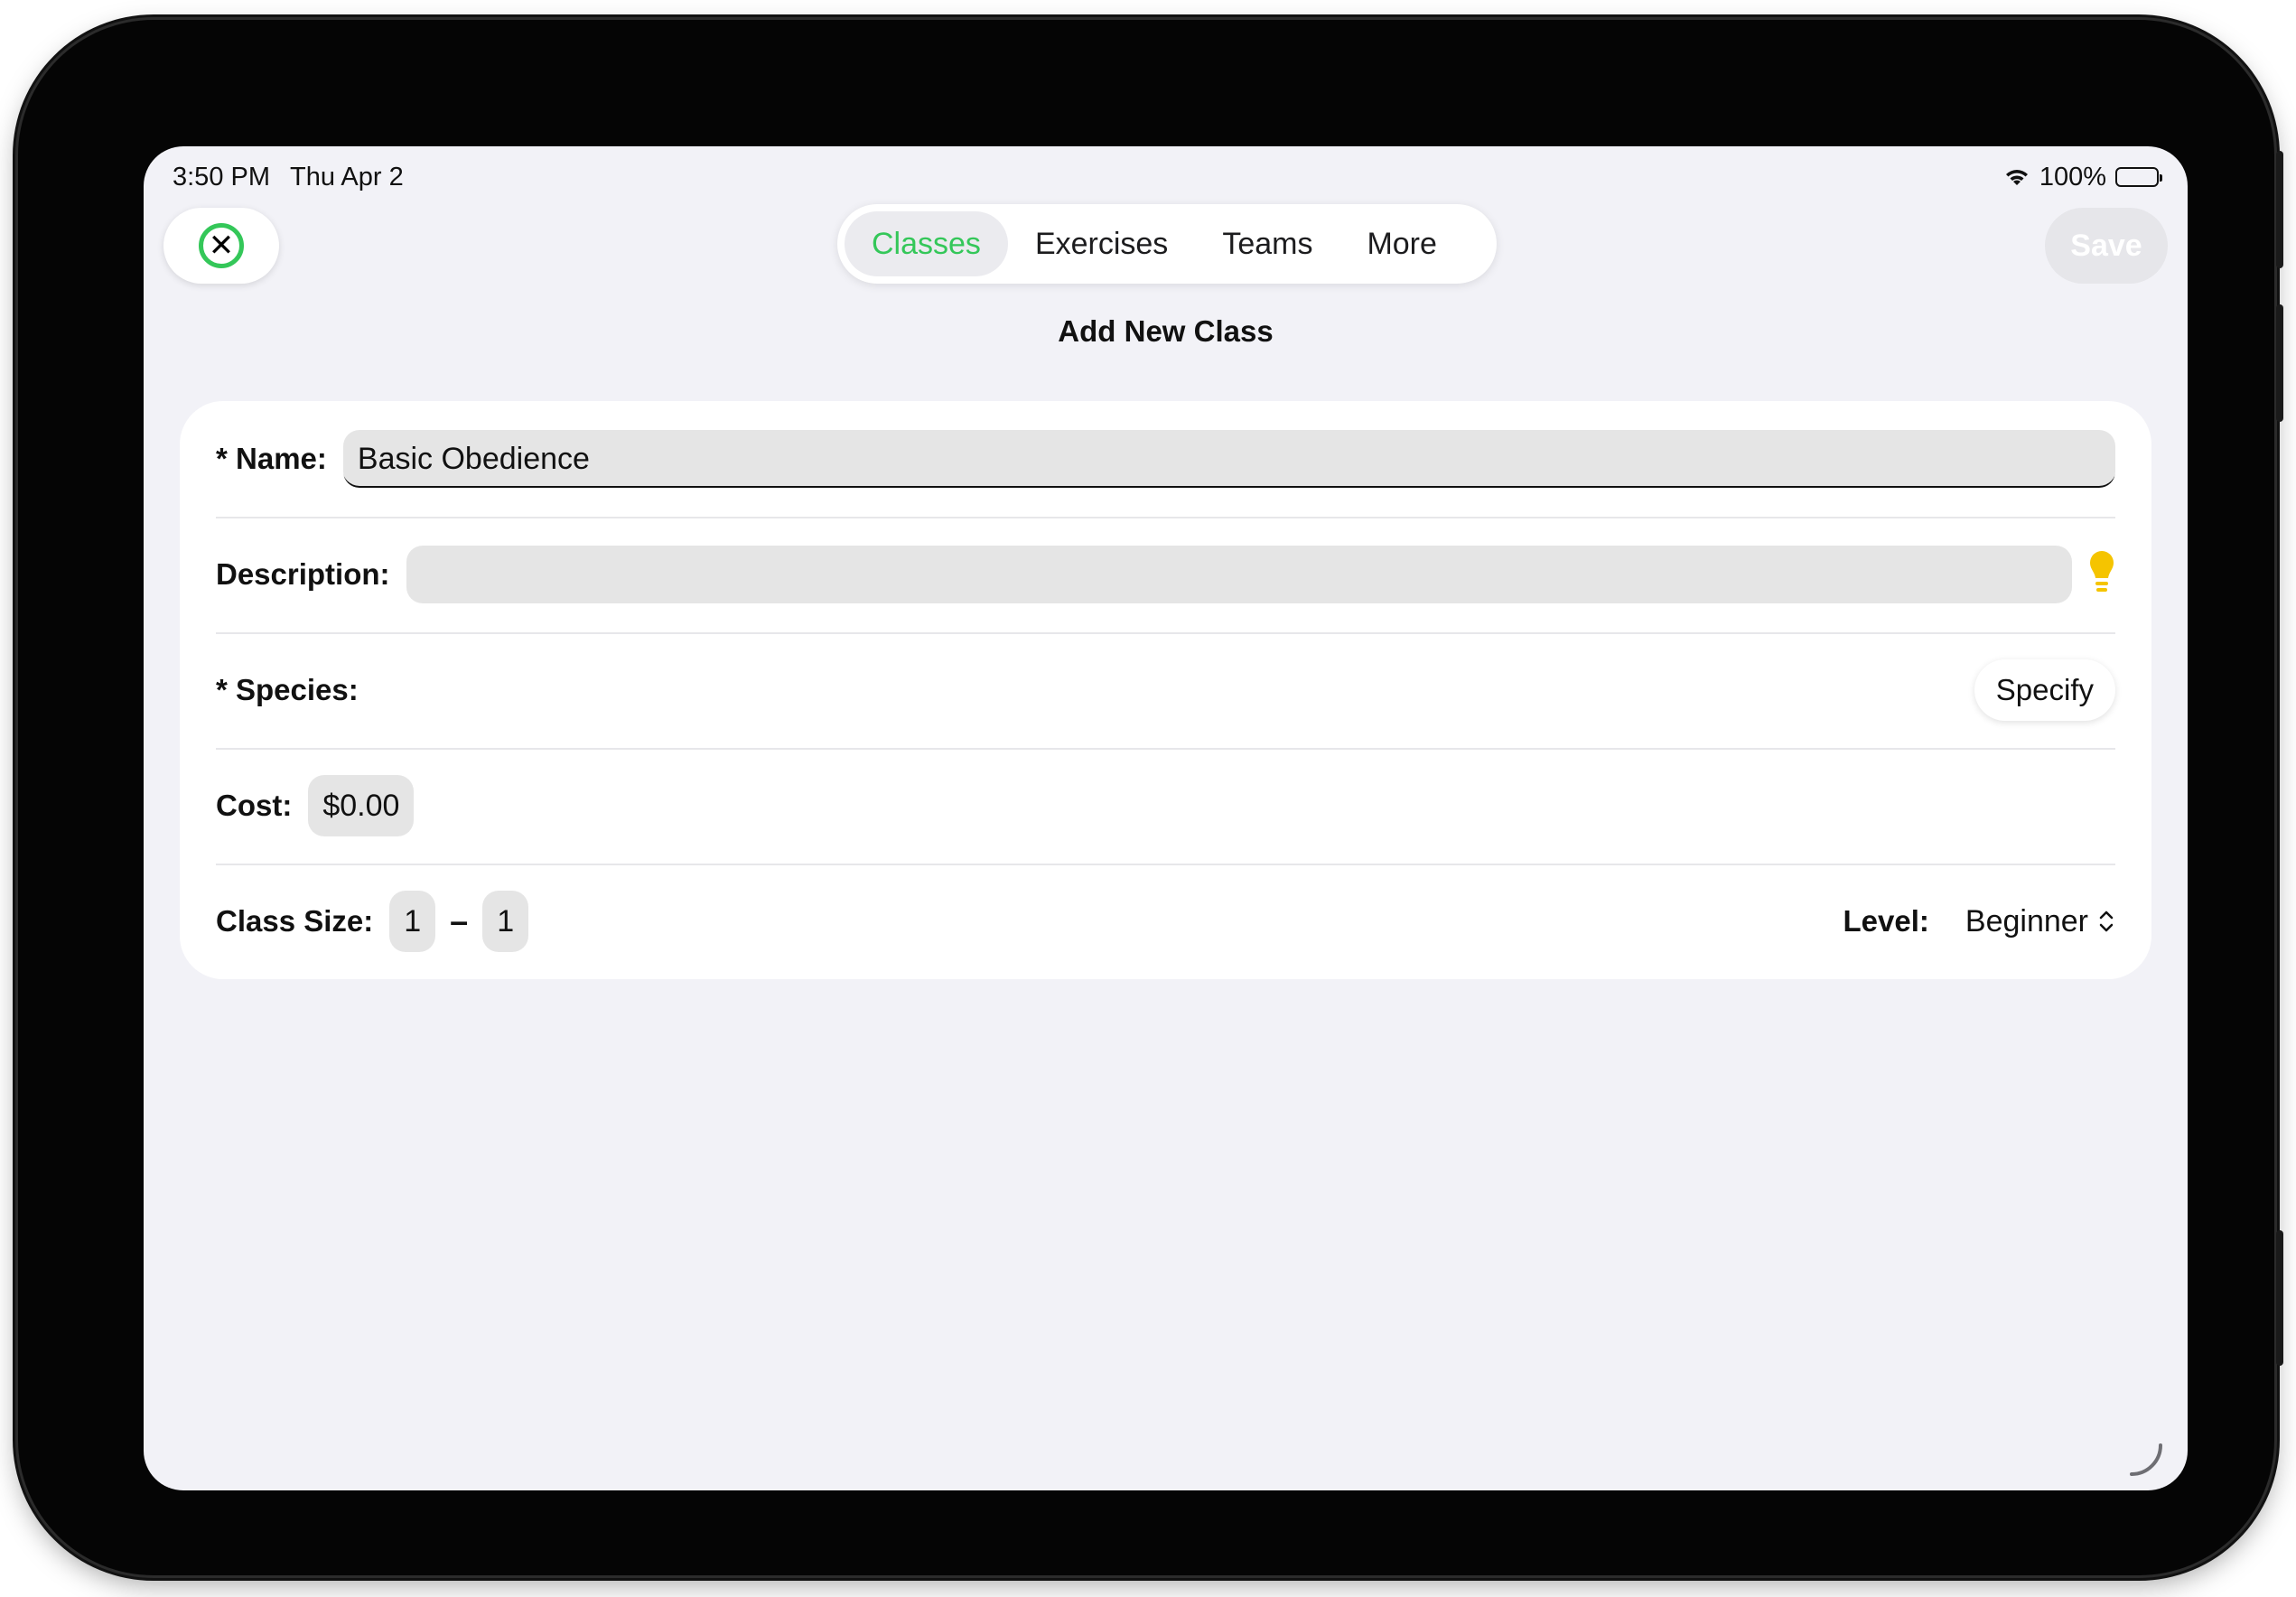 The width and height of the screenshot is (2296, 1597). What do you see at coordinates (506, 921) in the screenshot?
I see `class-size-max-field: 1` at bounding box center [506, 921].